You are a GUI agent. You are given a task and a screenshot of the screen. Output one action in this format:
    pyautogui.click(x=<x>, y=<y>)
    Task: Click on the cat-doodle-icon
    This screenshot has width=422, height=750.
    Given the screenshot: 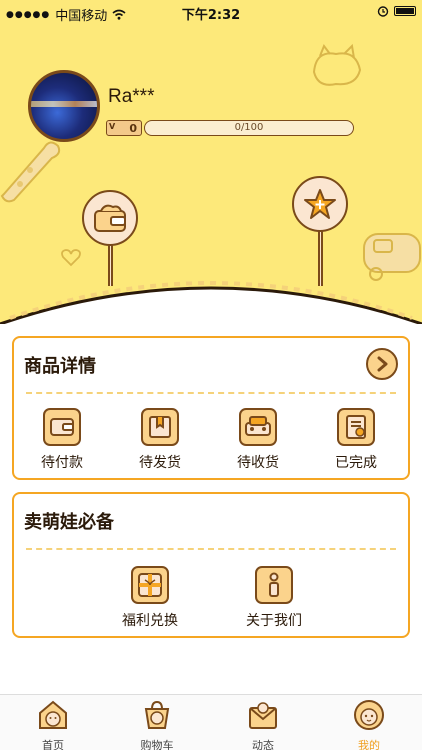 What is the action you would take?
    pyautogui.click(x=337, y=64)
    